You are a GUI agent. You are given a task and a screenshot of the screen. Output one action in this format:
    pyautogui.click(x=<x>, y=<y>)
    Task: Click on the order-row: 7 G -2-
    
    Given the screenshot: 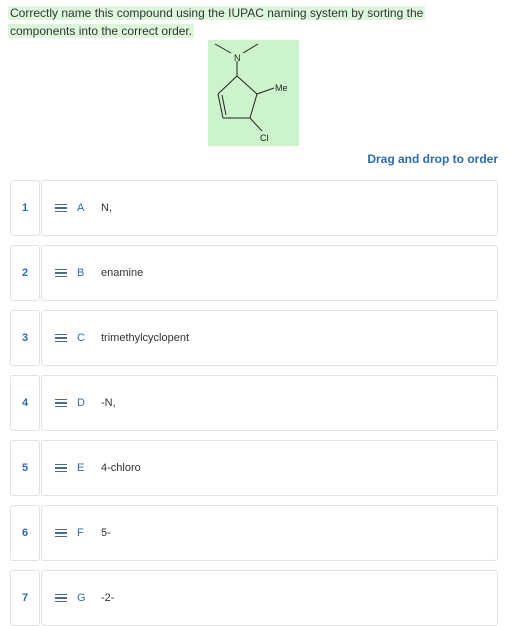 What is the action you would take?
    pyautogui.click(x=254, y=598)
    